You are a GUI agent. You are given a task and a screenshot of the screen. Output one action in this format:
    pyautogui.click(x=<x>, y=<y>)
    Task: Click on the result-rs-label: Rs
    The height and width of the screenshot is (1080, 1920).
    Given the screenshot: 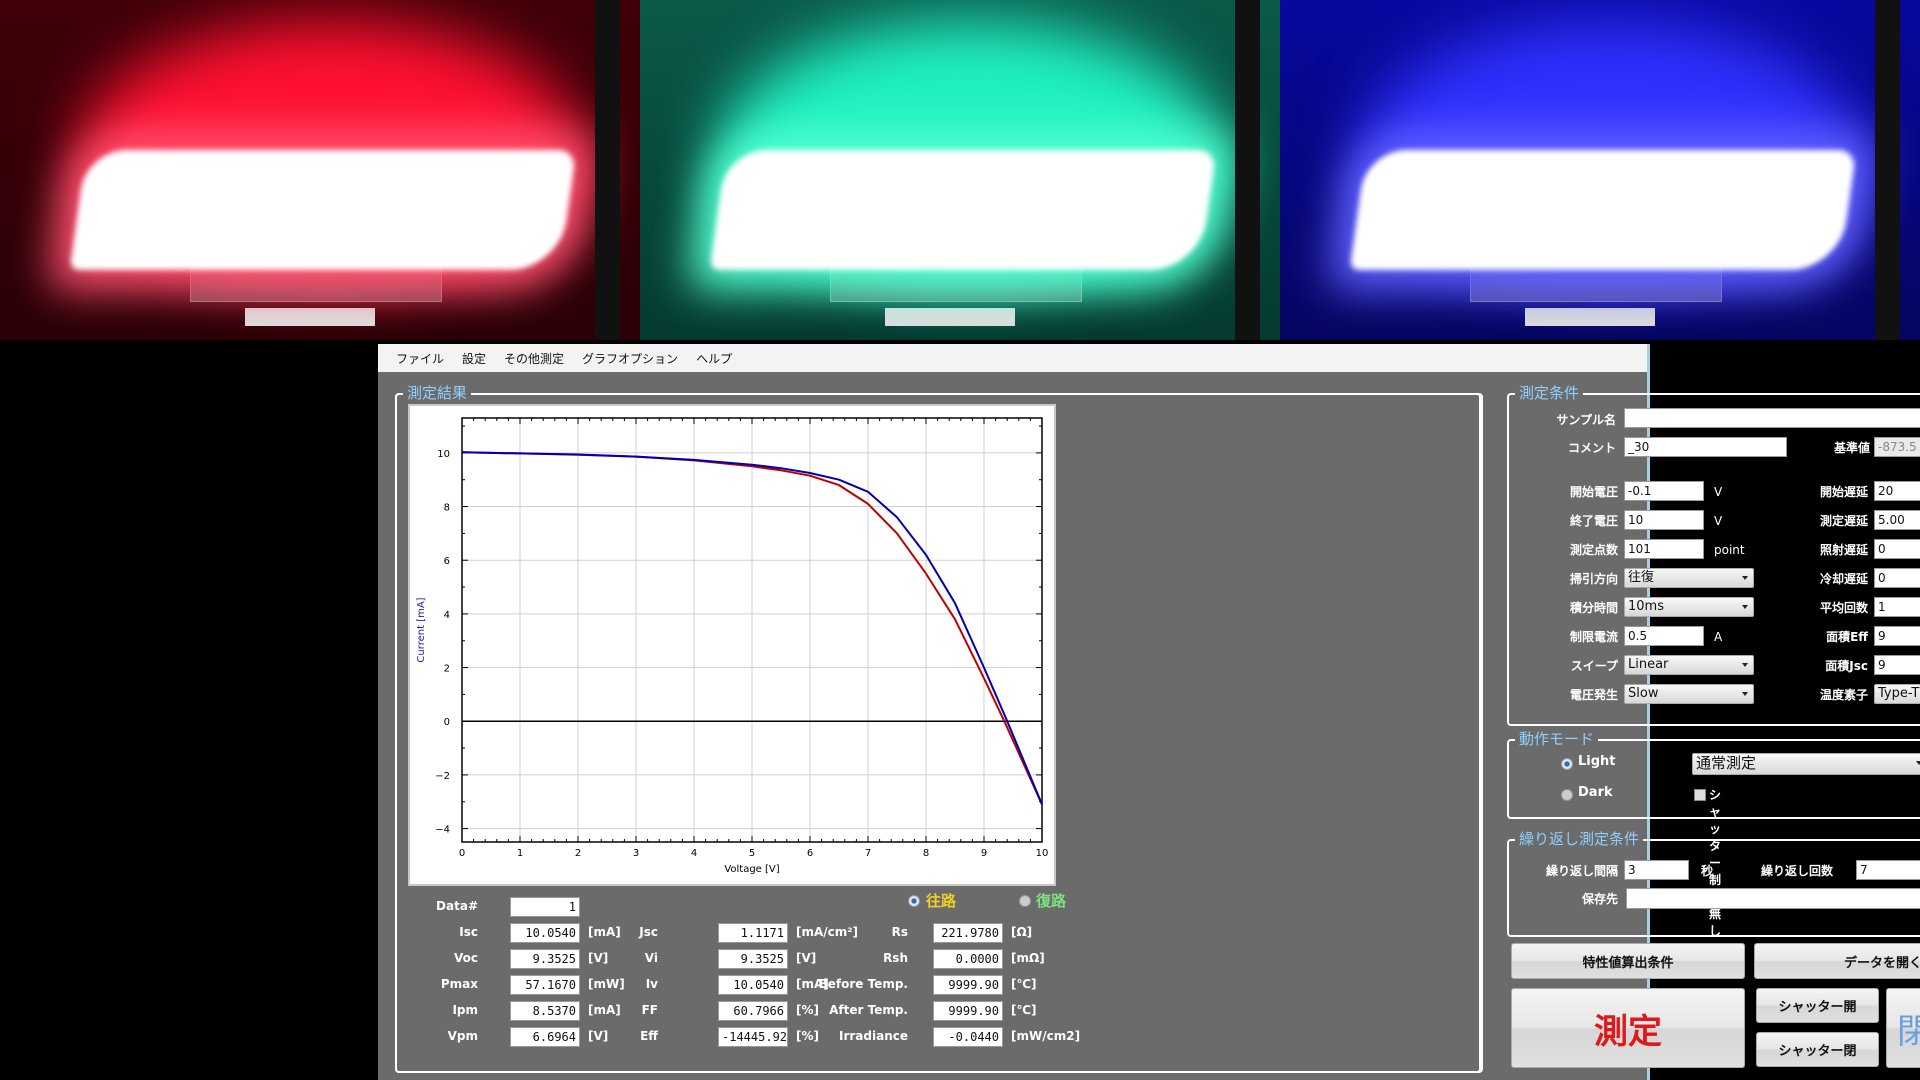 What is the action you would take?
    pyautogui.click(x=899, y=932)
    